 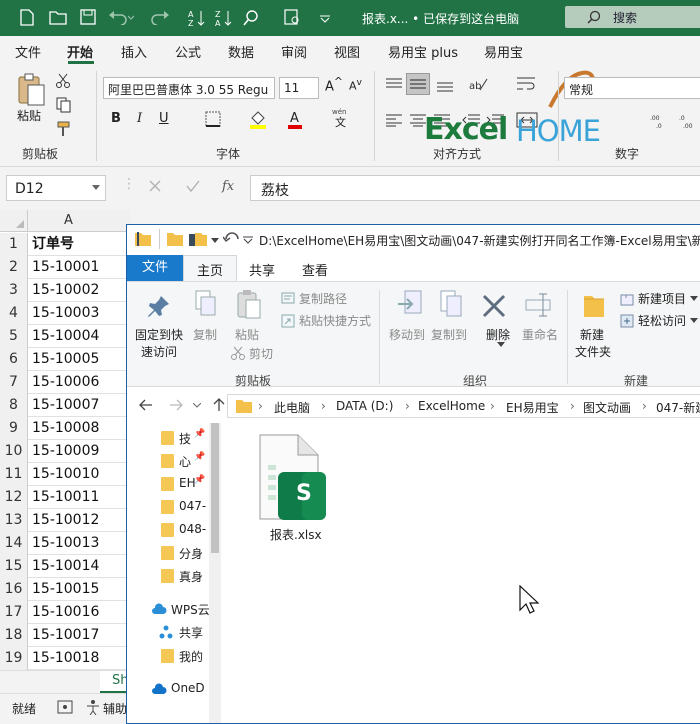 I want to click on sort-za-icon: ZA, so click(x=224, y=18).